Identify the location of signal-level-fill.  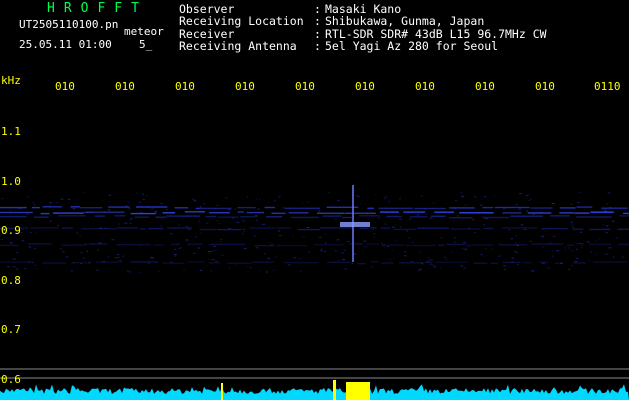
(314, 392).